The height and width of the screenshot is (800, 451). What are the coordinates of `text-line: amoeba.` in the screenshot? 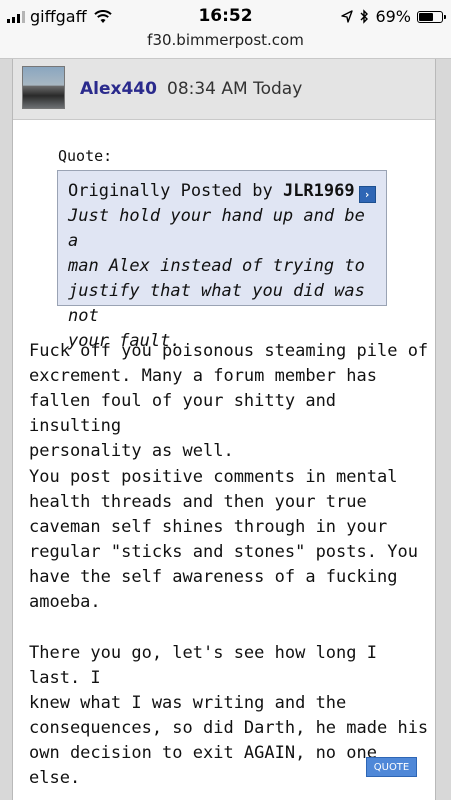 It's located at (65, 602).